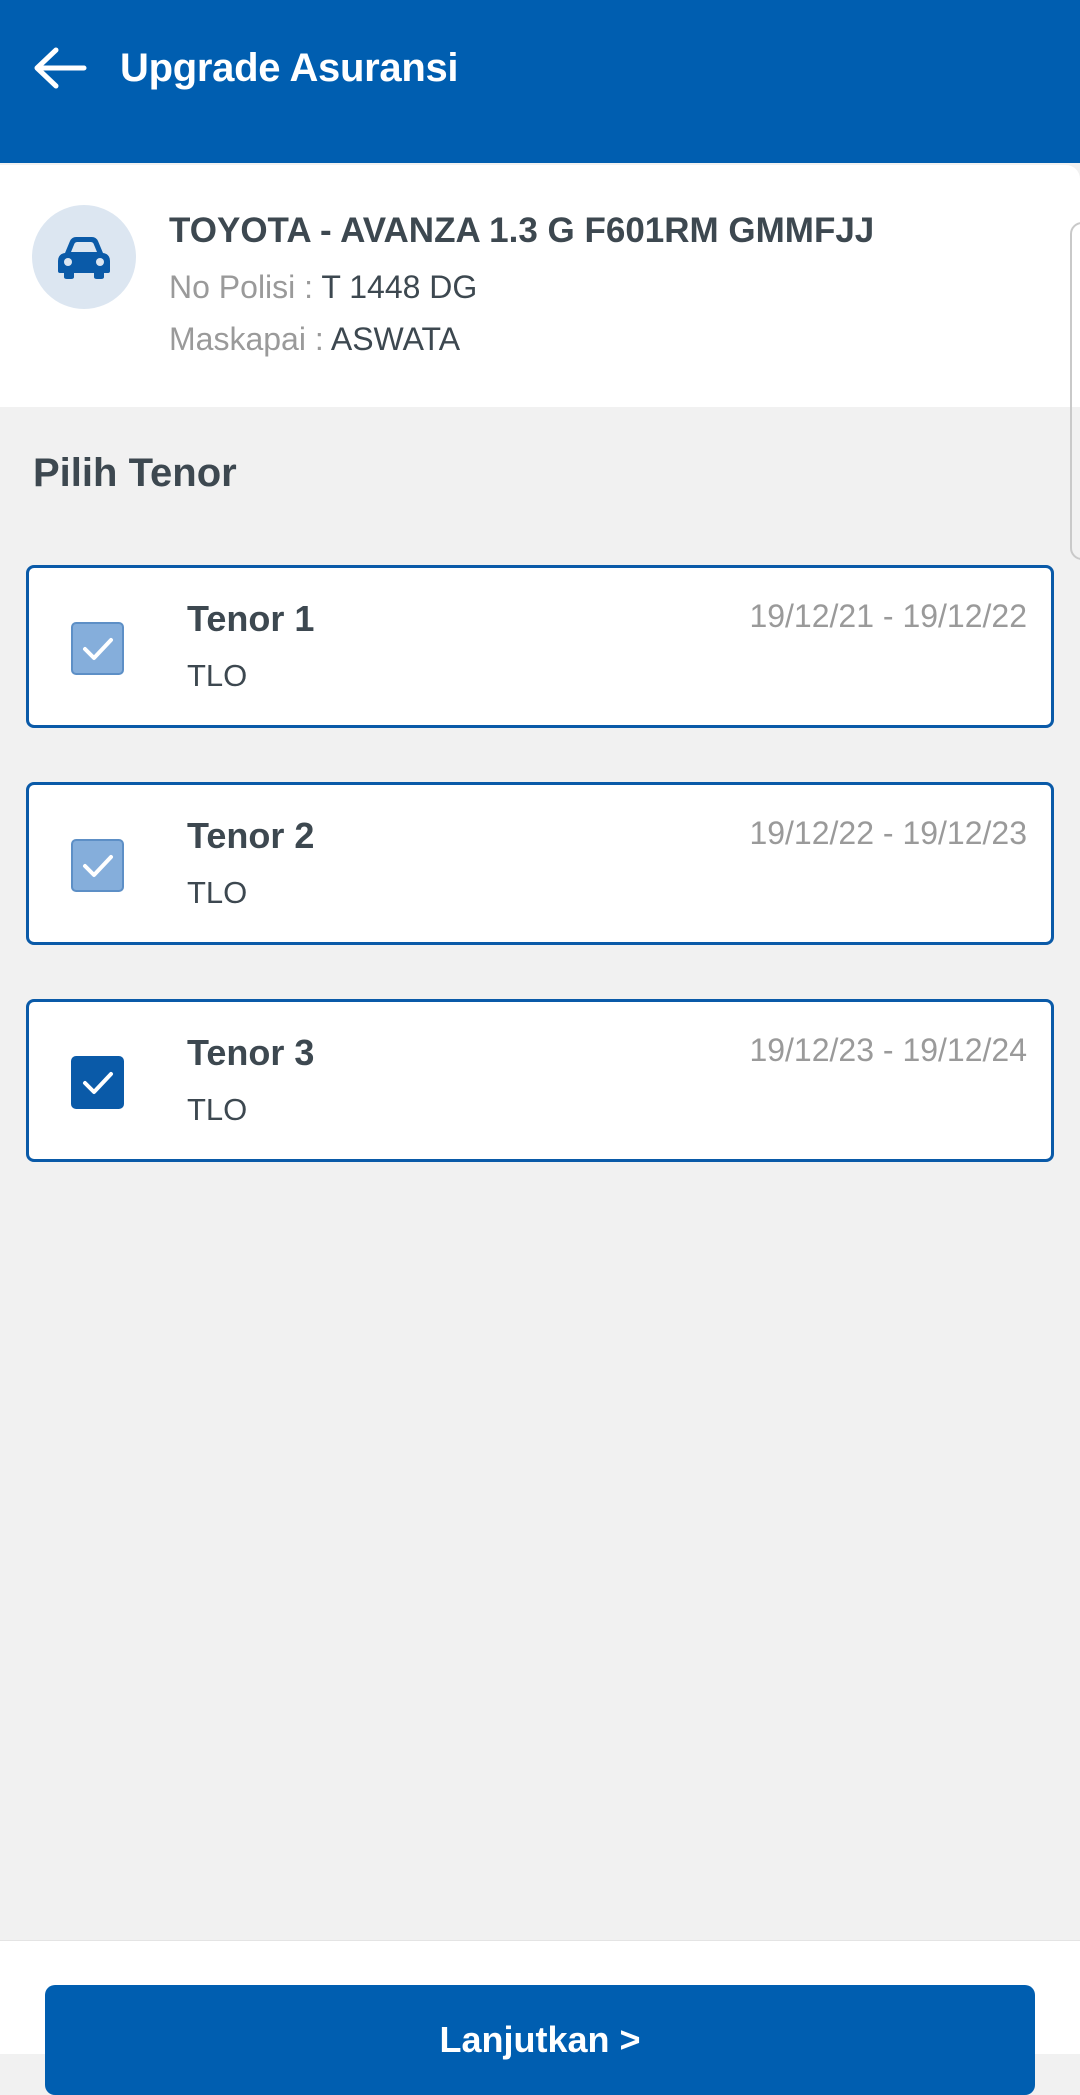  Describe the element at coordinates (1075, 391) in the screenshot. I see `scroll-indicator` at that location.